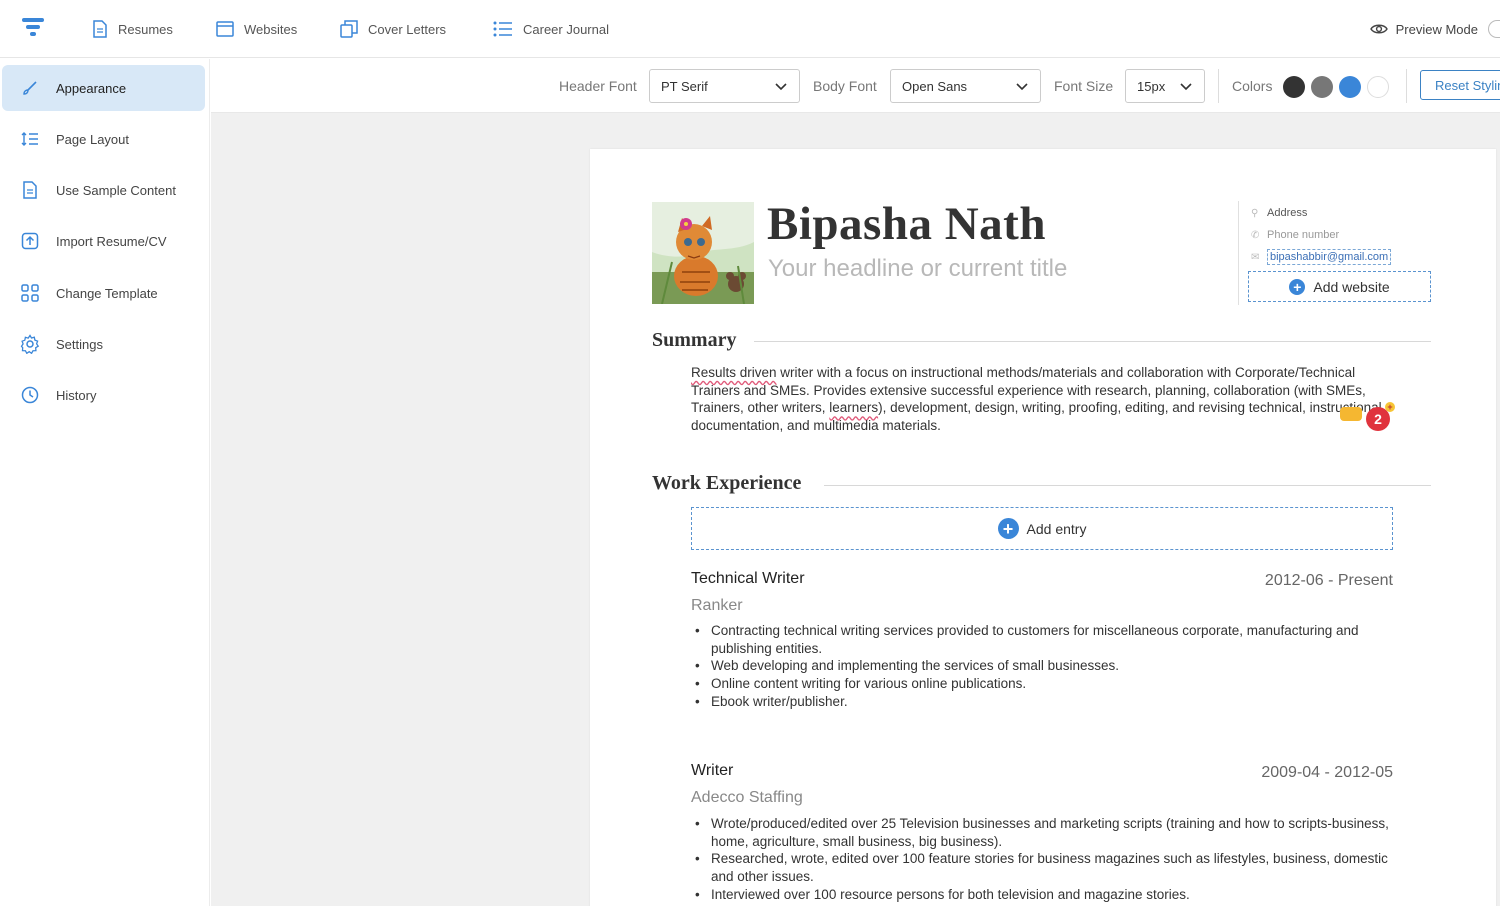 Image resolution: width=1500 pixels, height=906 pixels. What do you see at coordinates (349, 29) in the screenshot?
I see `copy-icon` at bounding box center [349, 29].